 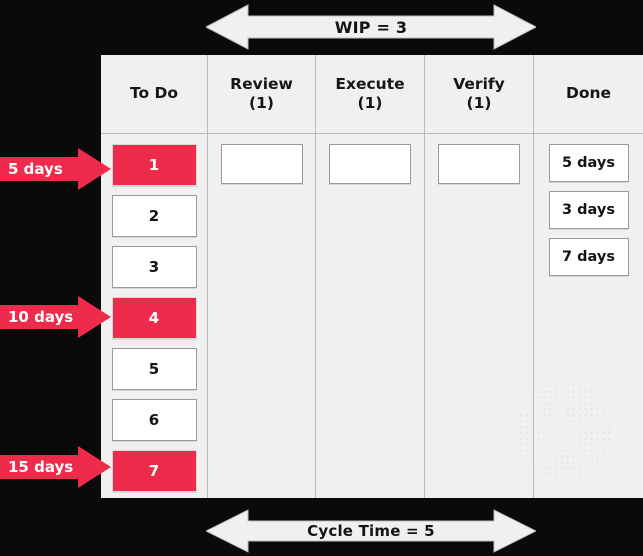 What do you see at coordinates (35, 169) in the screenshot?
I see `day-arrow-label-1: 5 days` at bounding box center [35, 169].